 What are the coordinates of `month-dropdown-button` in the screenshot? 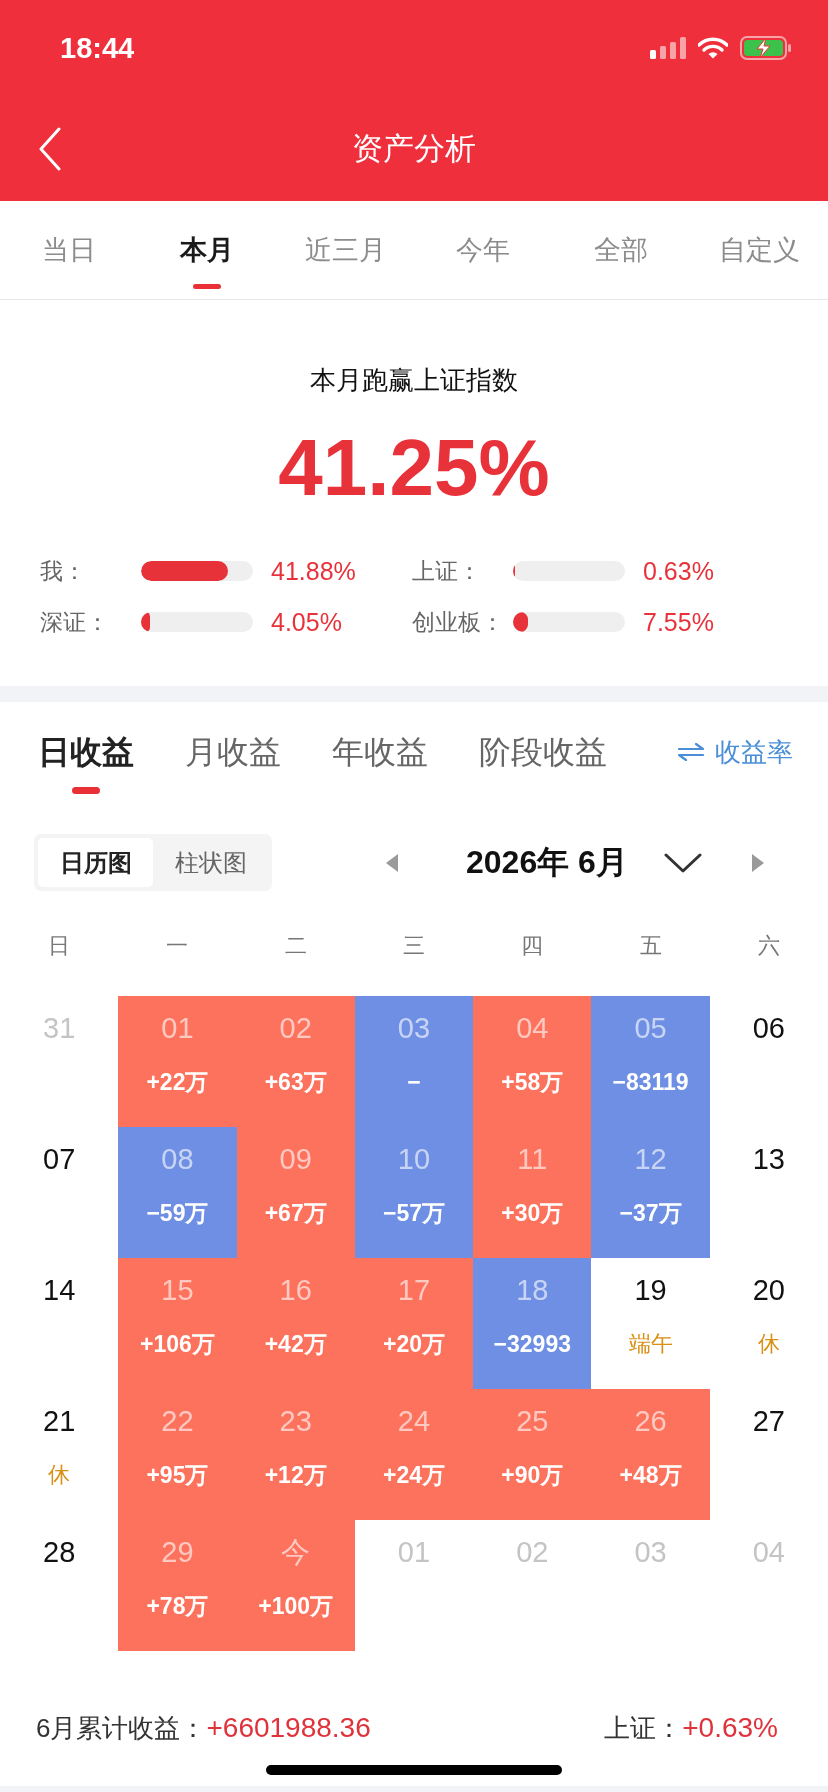 It's located at (682, 862).